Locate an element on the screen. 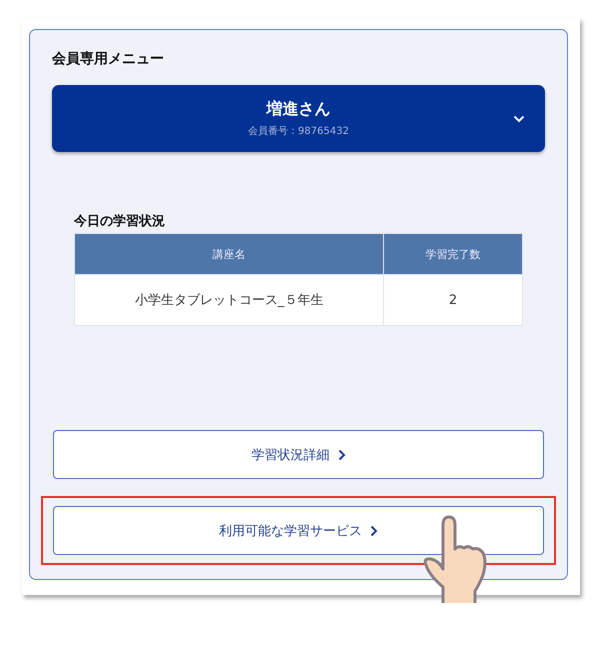 Image resolution: width=600 pixels, height=650 pixels. link-button: 学習状況詳細 is located at coordinates (298, 454).